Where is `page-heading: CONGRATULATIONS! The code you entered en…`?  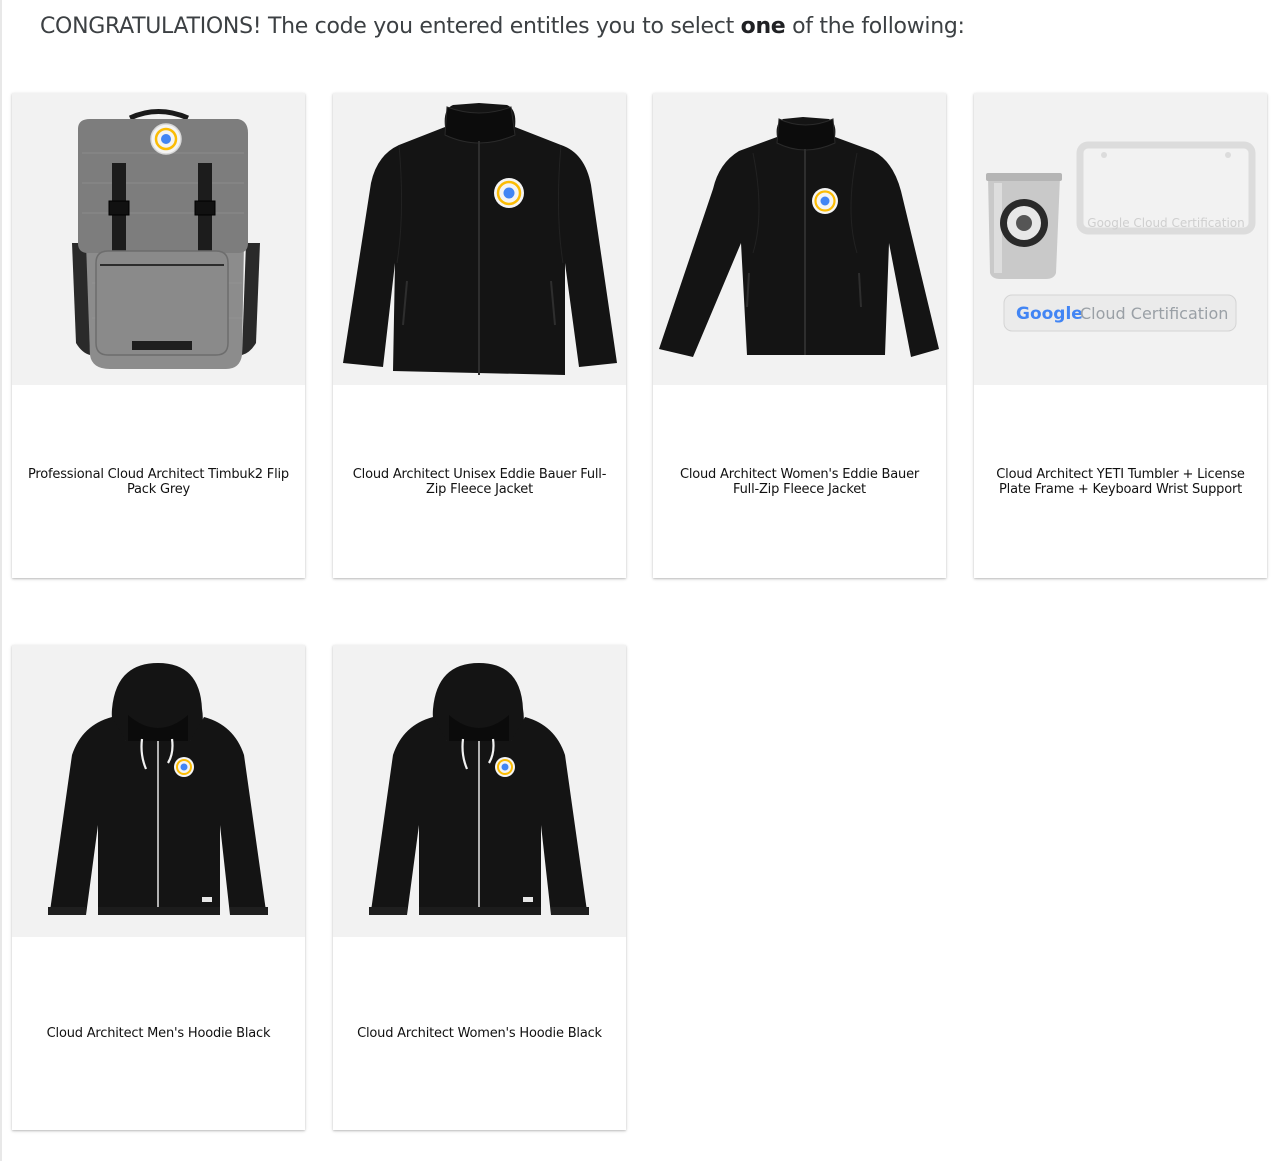
page-heading: CONGRATULATIONS! The code you entered en… is located at coordinates (502, 27).